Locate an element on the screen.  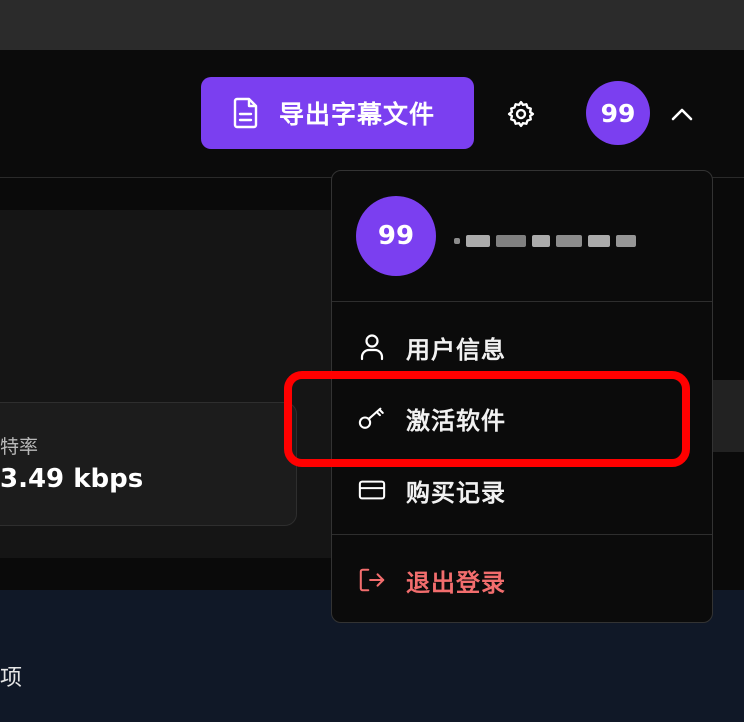
menu-item-activate-software: 激活软件 is located at coordinates (522, 418).